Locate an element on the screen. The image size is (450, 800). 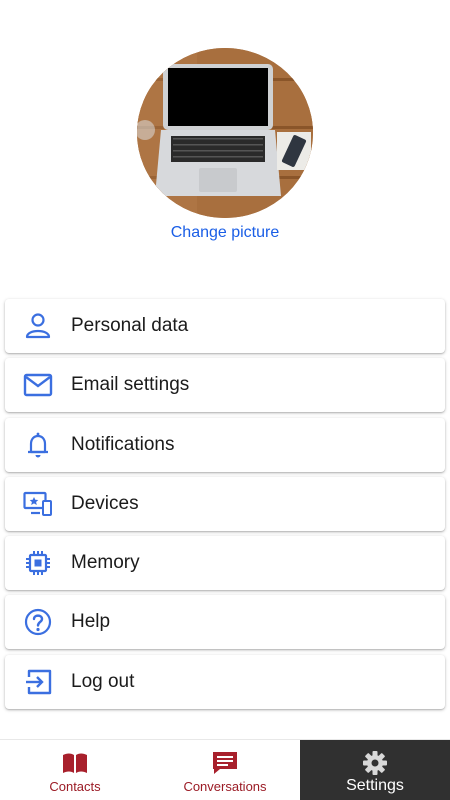
menu-item-memory: Memory is located at coordinates (225, 563).